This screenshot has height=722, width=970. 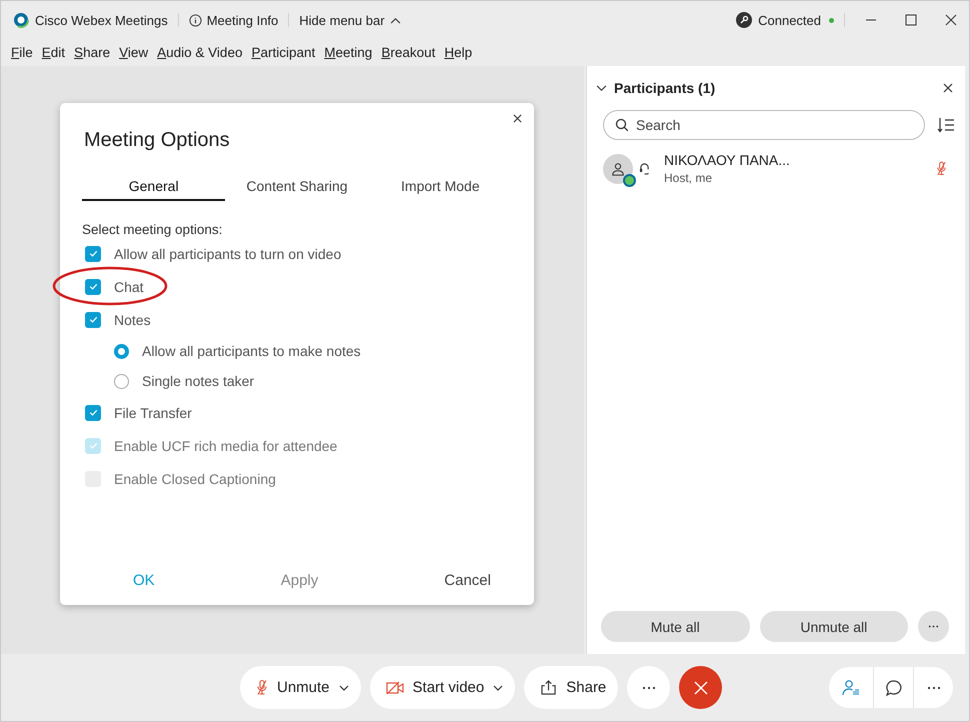 I want to click on close-button, so click(x=948, y=88).